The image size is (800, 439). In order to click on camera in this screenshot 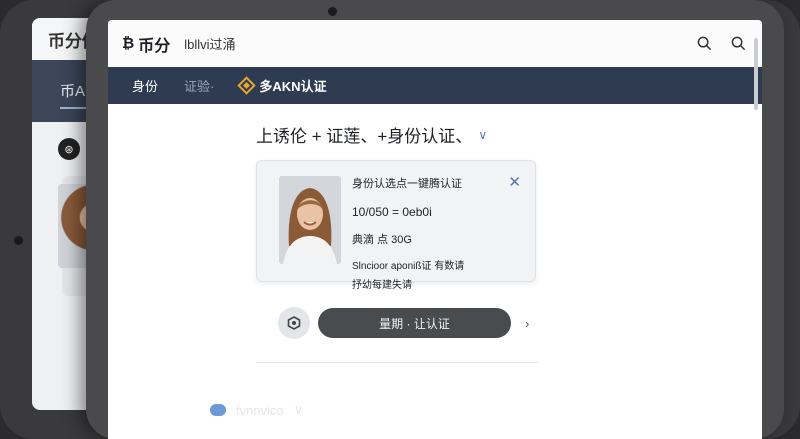, I will do `click(332, 11)`.